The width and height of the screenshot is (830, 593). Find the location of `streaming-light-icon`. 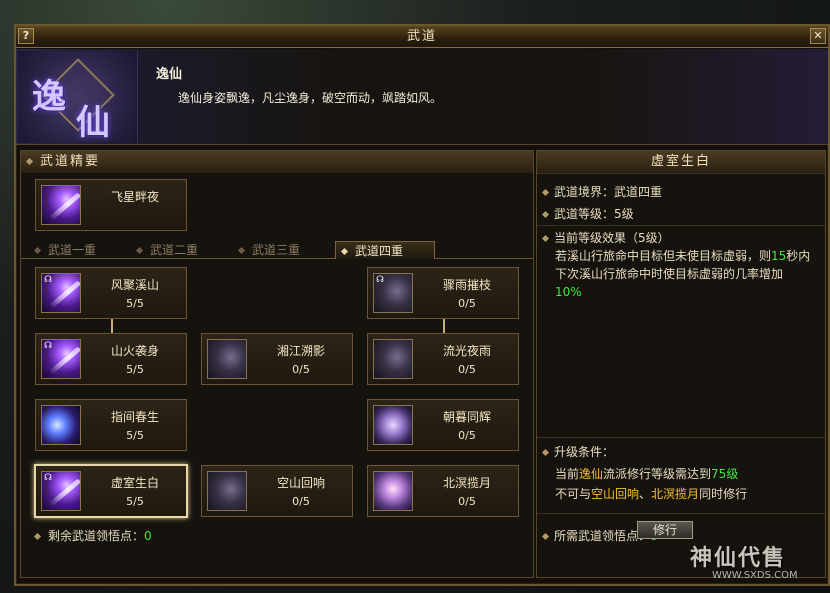

streaming-light-icon is located at coordinates (393, 359).